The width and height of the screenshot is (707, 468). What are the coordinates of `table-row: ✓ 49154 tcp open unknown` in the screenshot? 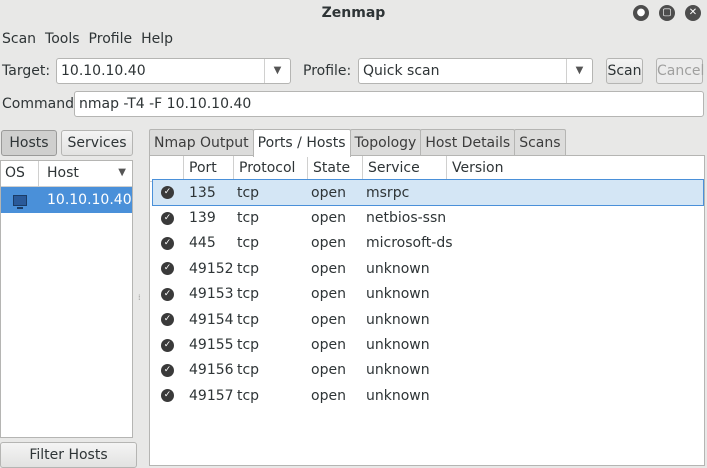 It's located at (428, 319).